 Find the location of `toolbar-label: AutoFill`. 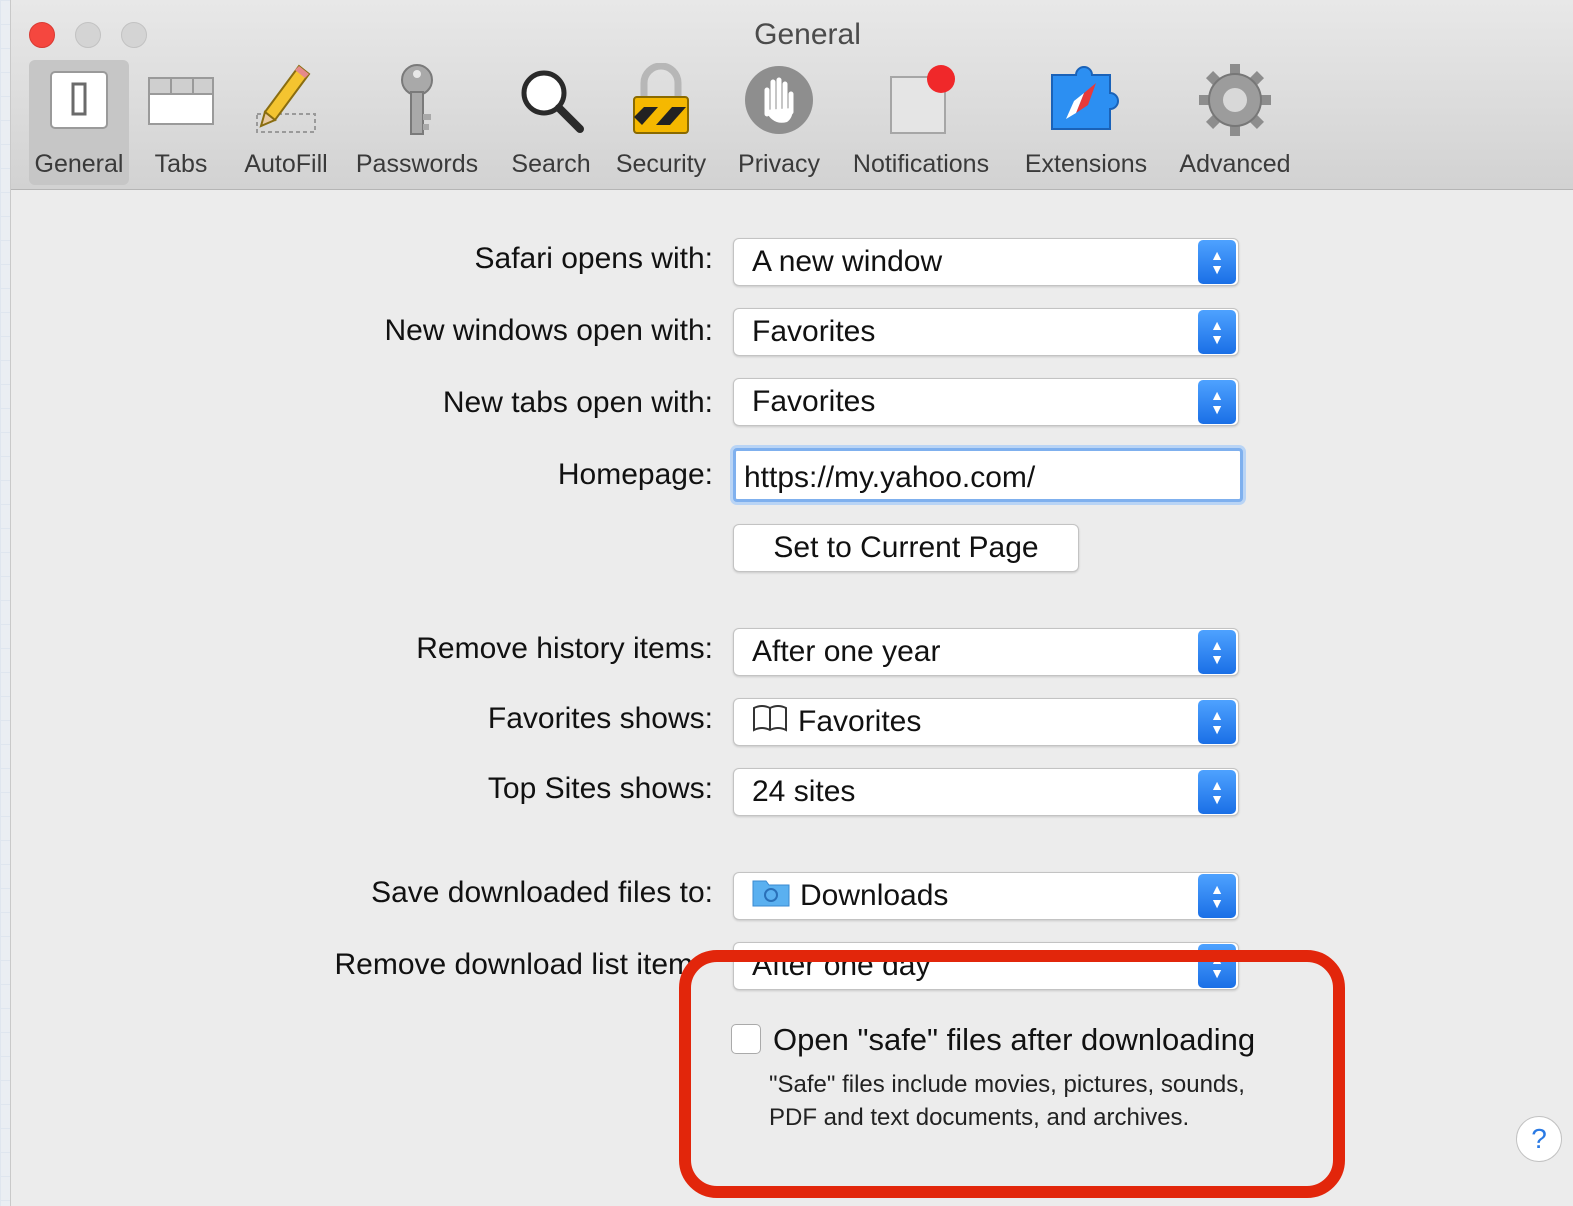

toolbar-label: AutoFill is located at coordinates (286, 164).